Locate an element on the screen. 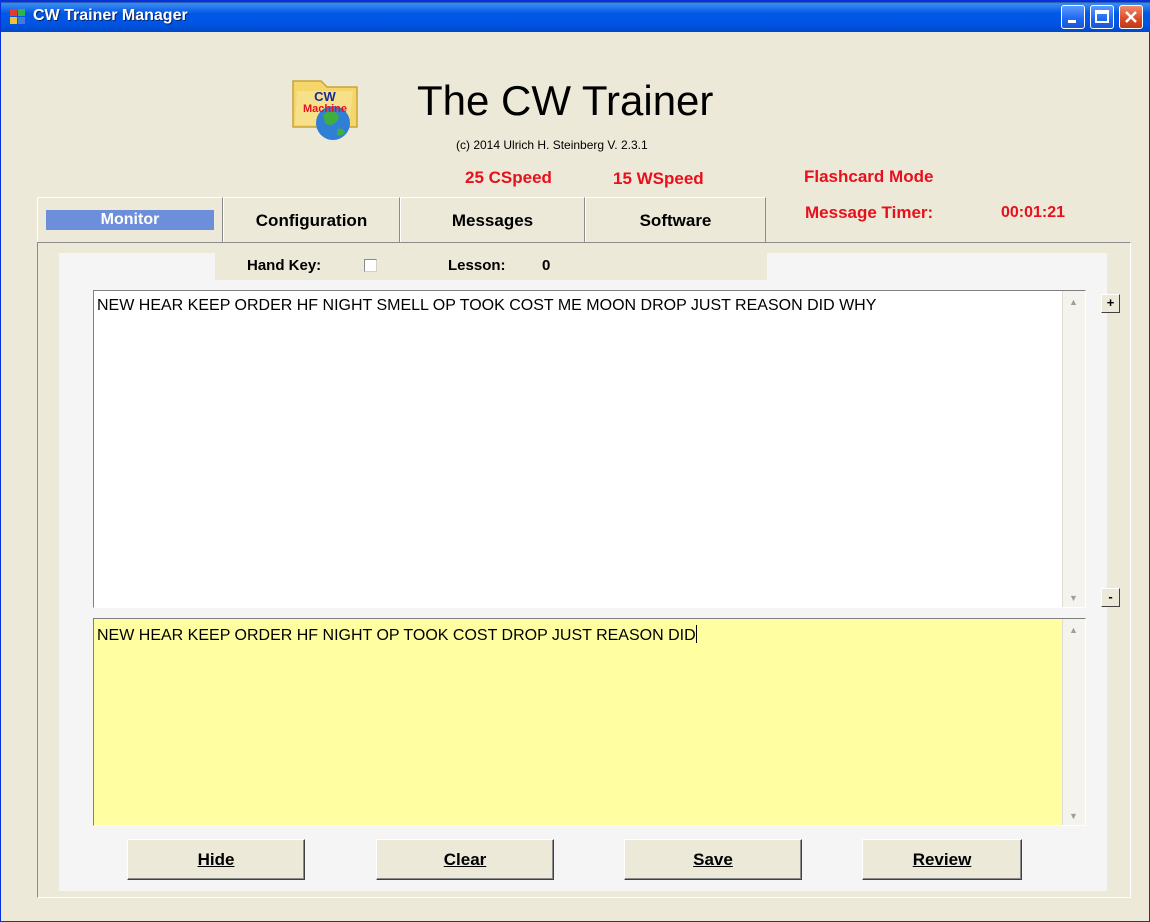 The height and width of the screenshot is (922, 1150). minimize-icon is located at coordinates (1072, 21).